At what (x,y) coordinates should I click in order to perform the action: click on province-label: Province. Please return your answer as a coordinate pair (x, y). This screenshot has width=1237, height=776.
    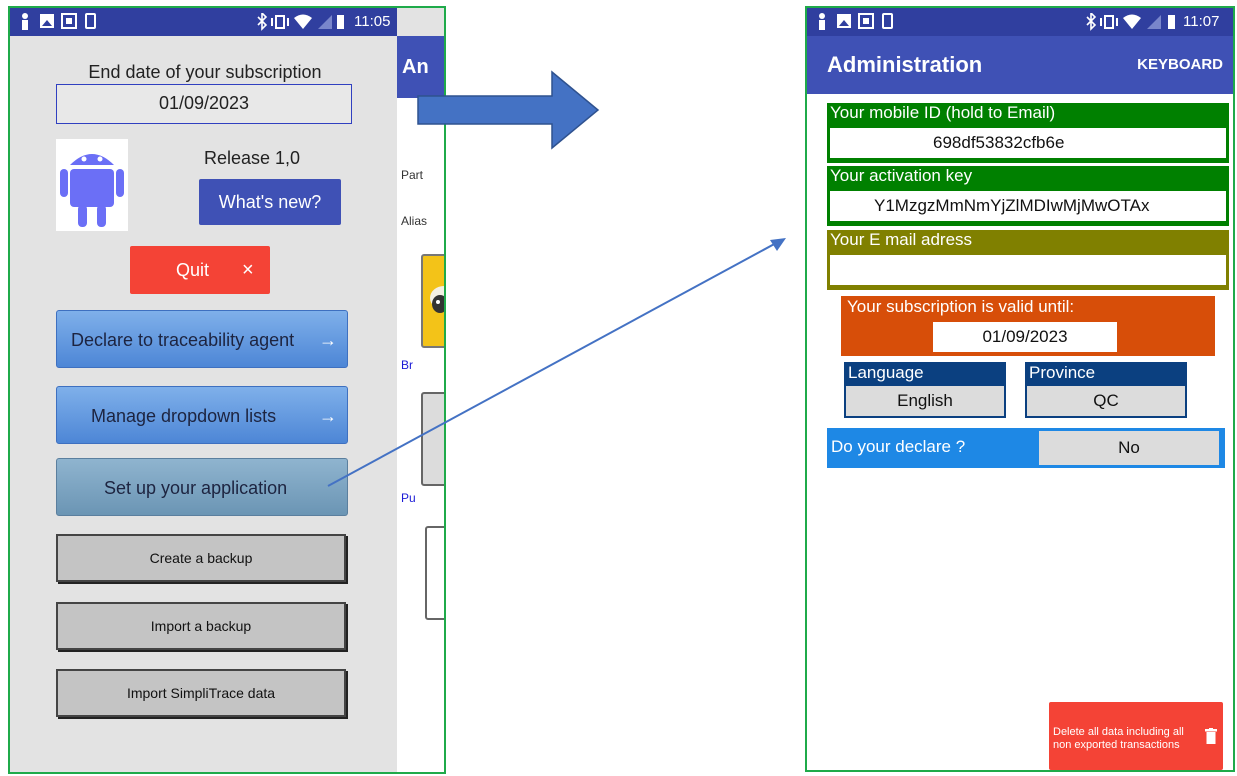
    Looking at the image, I should click on (1062, 372).